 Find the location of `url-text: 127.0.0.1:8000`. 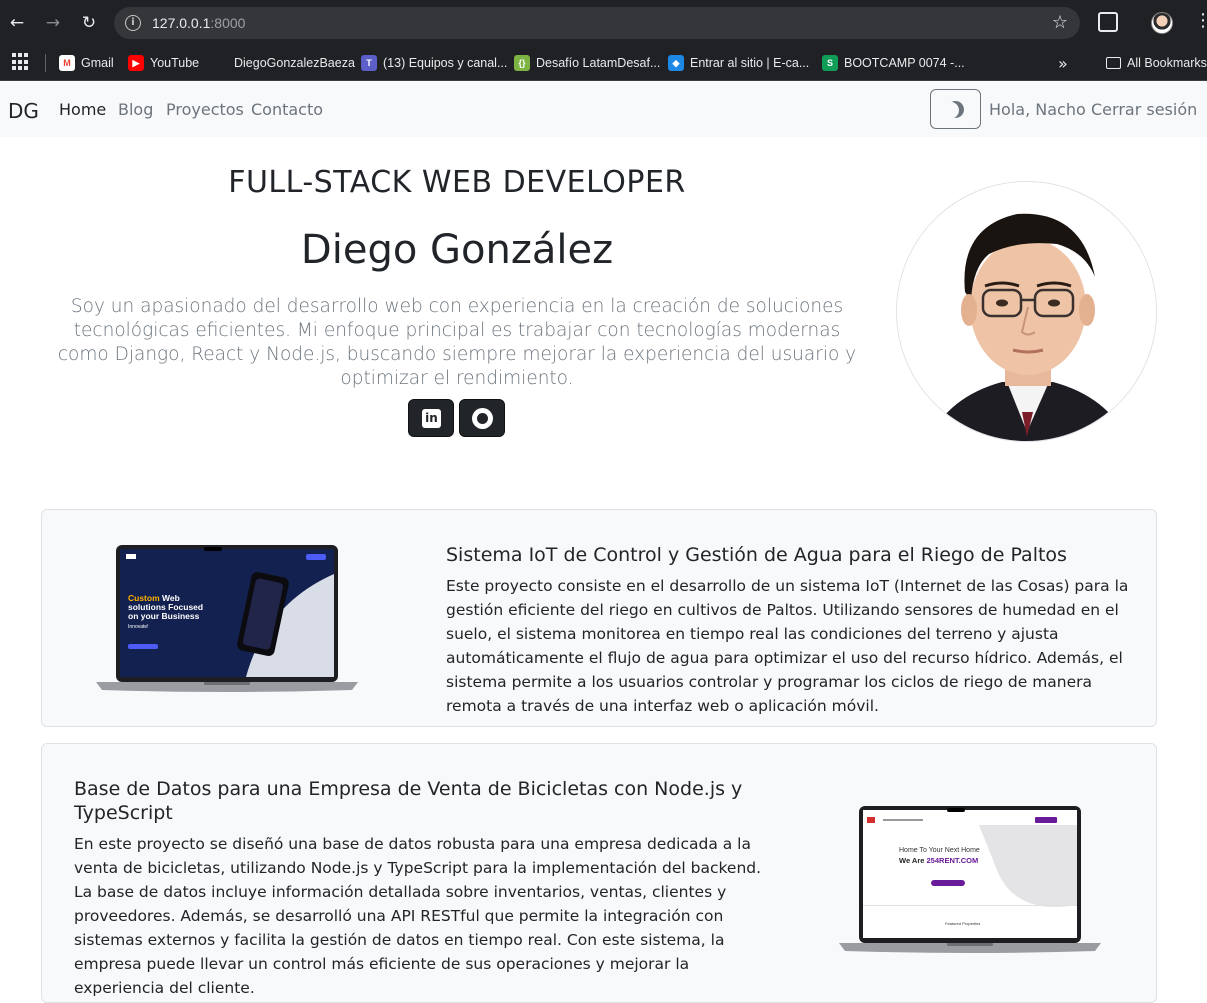

url-text: 127.0.0.1:8000 is located at coordinates (198, 23).